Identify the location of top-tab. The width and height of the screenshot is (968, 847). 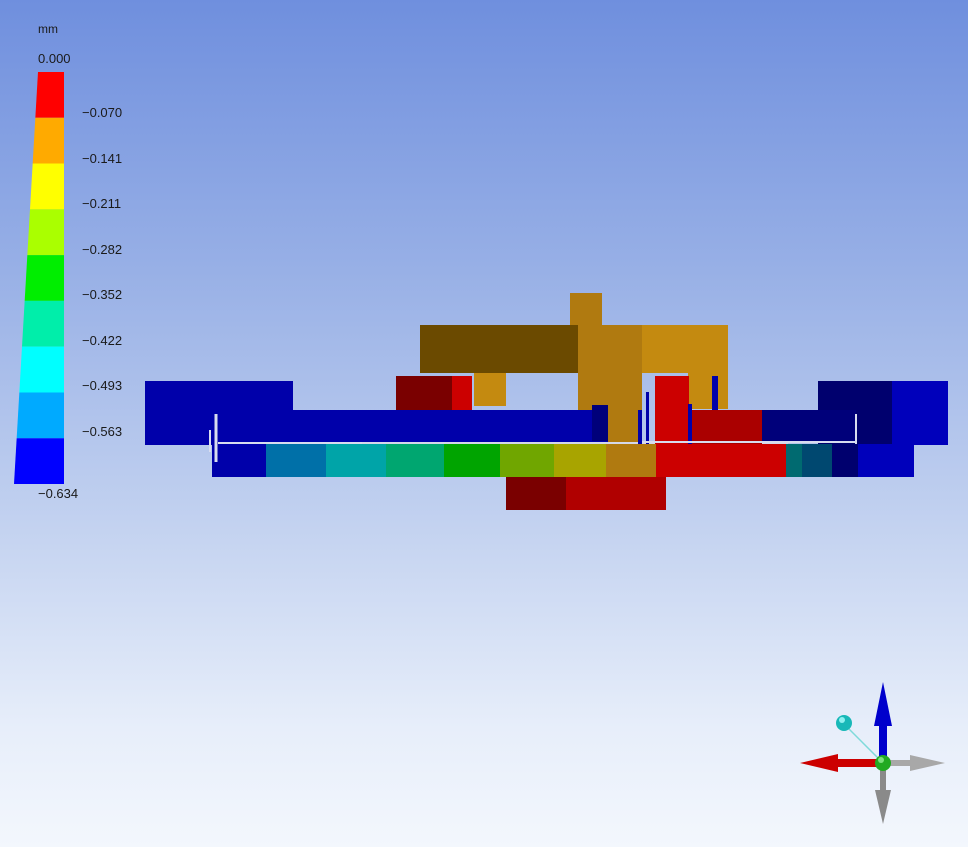
(586, 310).